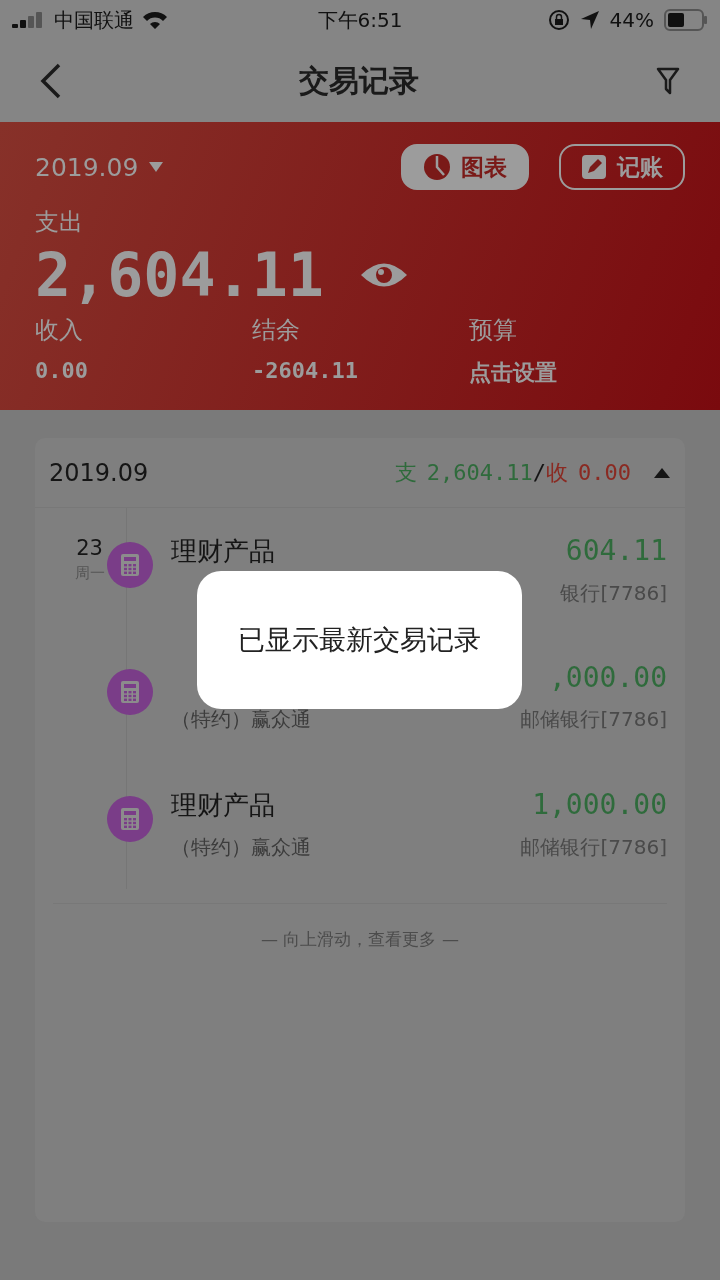  Describe the element at coordinates (94, 20) in the screenshot. I see `carrier-name: 中国联通` at that location.